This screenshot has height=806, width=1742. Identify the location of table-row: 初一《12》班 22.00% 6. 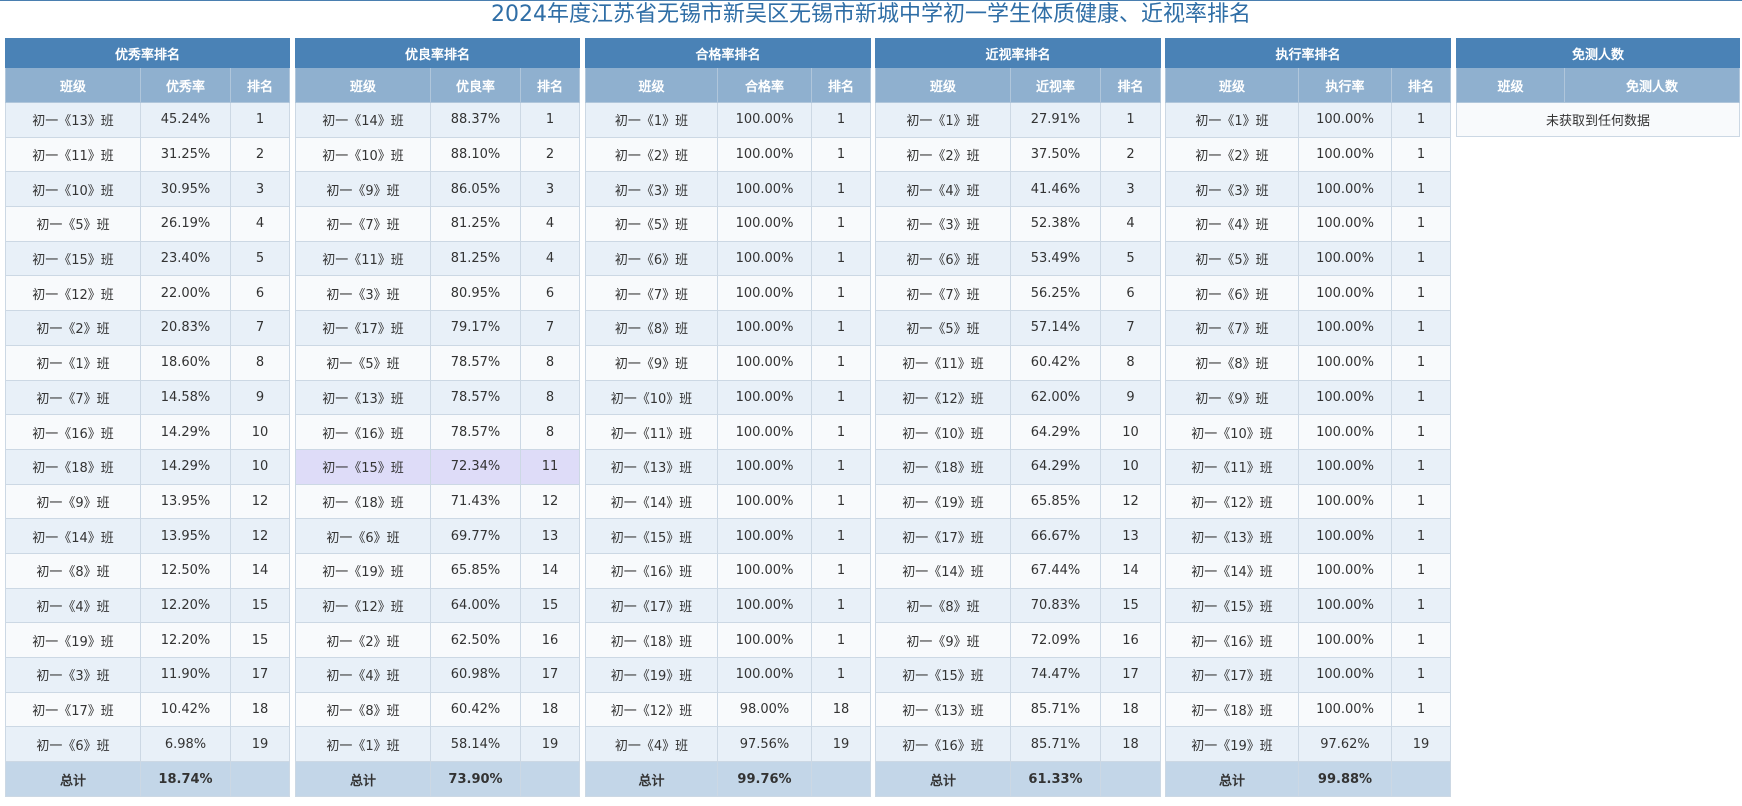
(148, 293).